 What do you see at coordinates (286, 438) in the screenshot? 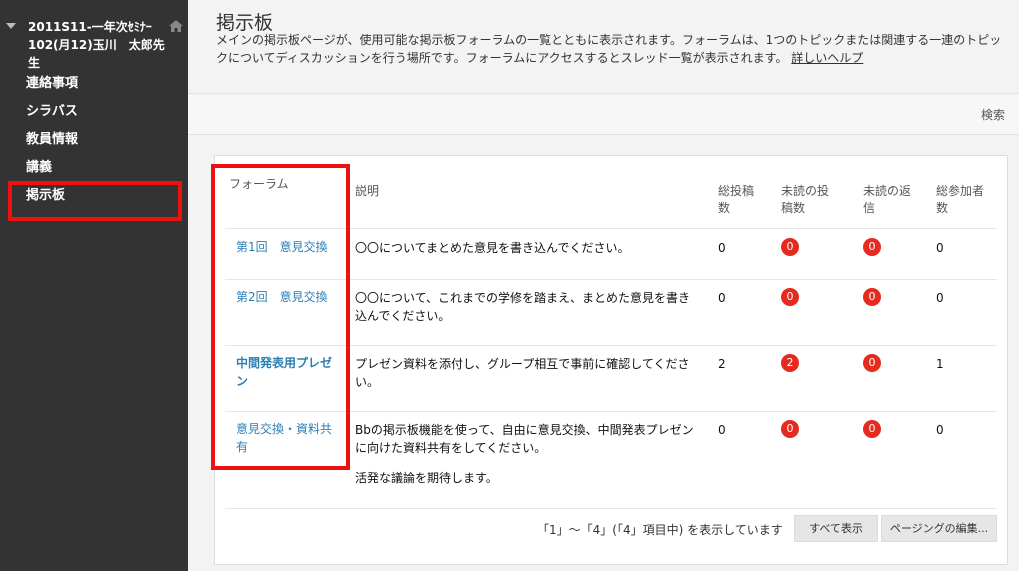
I see `forum-link-4: 意見交換・資料共有` at bounding box center [286, 438].